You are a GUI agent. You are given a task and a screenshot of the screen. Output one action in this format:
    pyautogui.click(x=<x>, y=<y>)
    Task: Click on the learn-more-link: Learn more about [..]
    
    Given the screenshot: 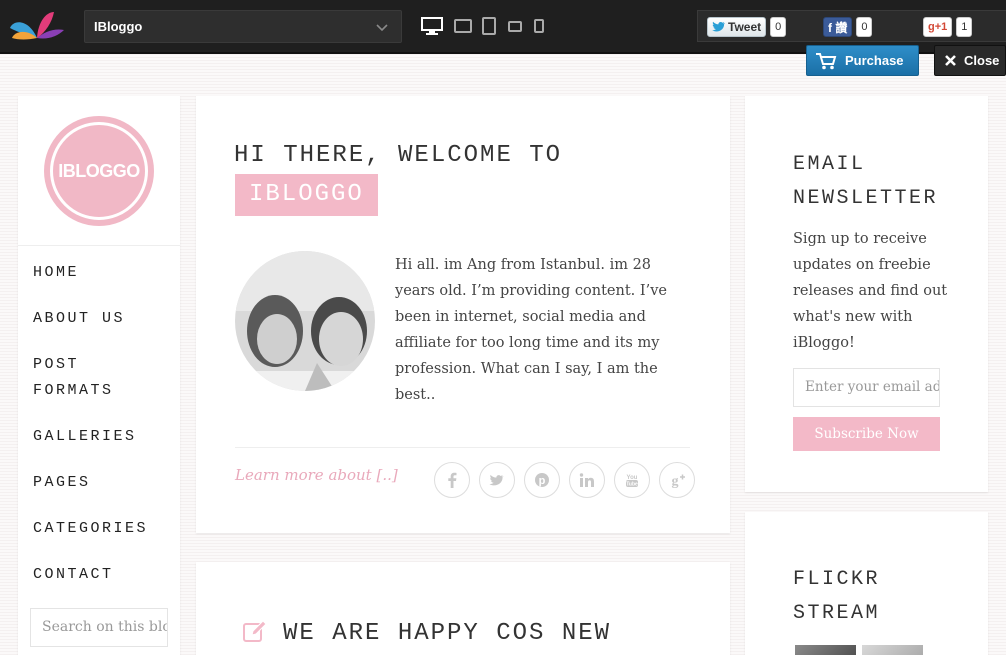 What is the action you would take?
    pyautogui.click(x=316, y=475)
    